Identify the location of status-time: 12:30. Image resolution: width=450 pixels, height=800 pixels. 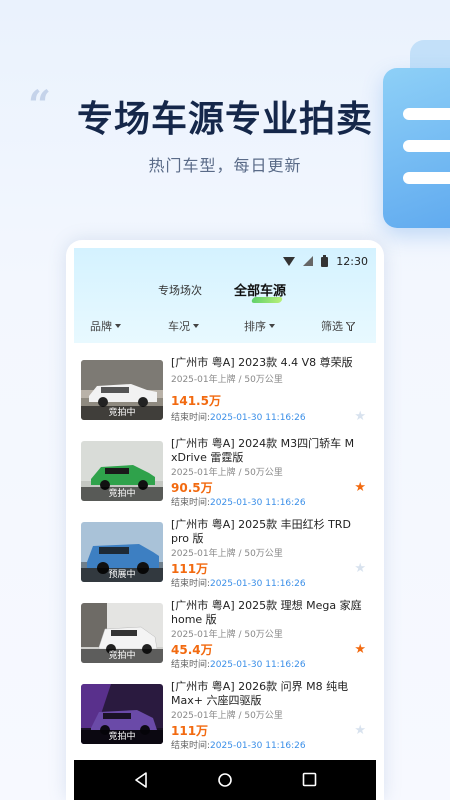
(352, 261).